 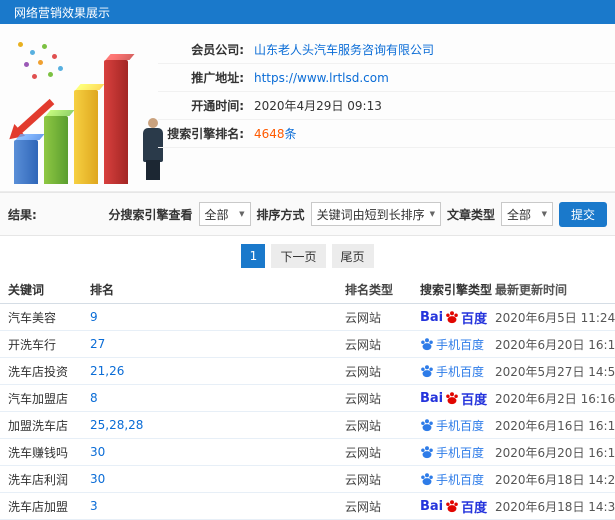 I want to click on ranking-count: 4648, so click(x=269, y=134).